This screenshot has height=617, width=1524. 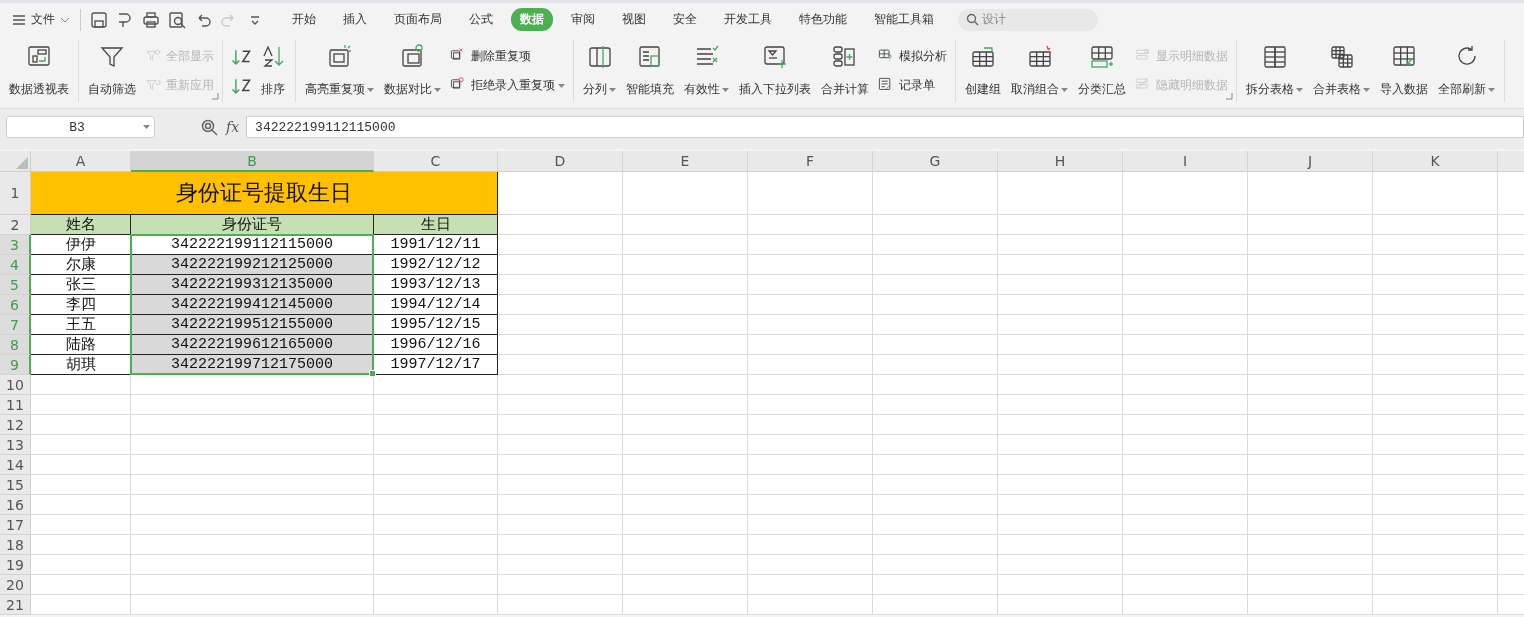 I want to click on ribbon-button: 删除重复项, so click(x=507, y=56).